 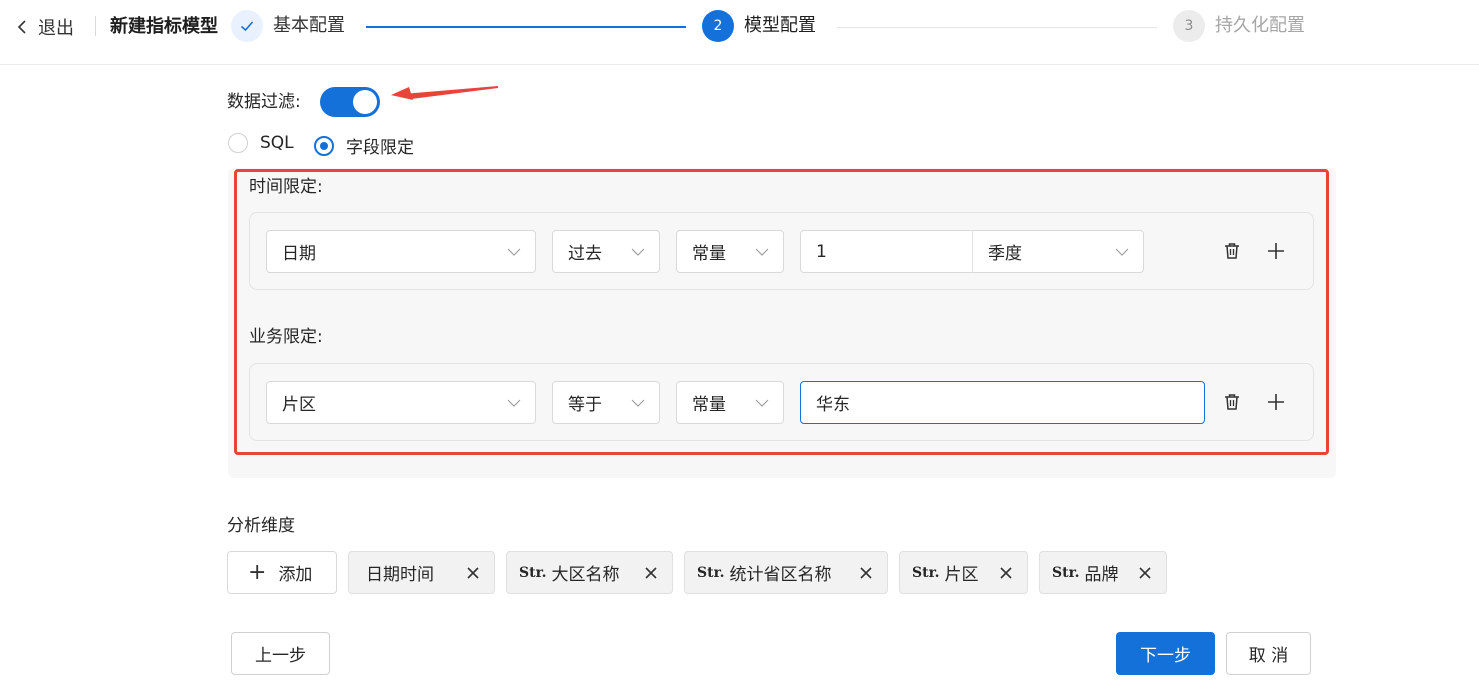 What do you see at coordinates (1165, 653) in the screenshot?
I see `next-step-button: 下一步` at bounding box center [1165, 653].